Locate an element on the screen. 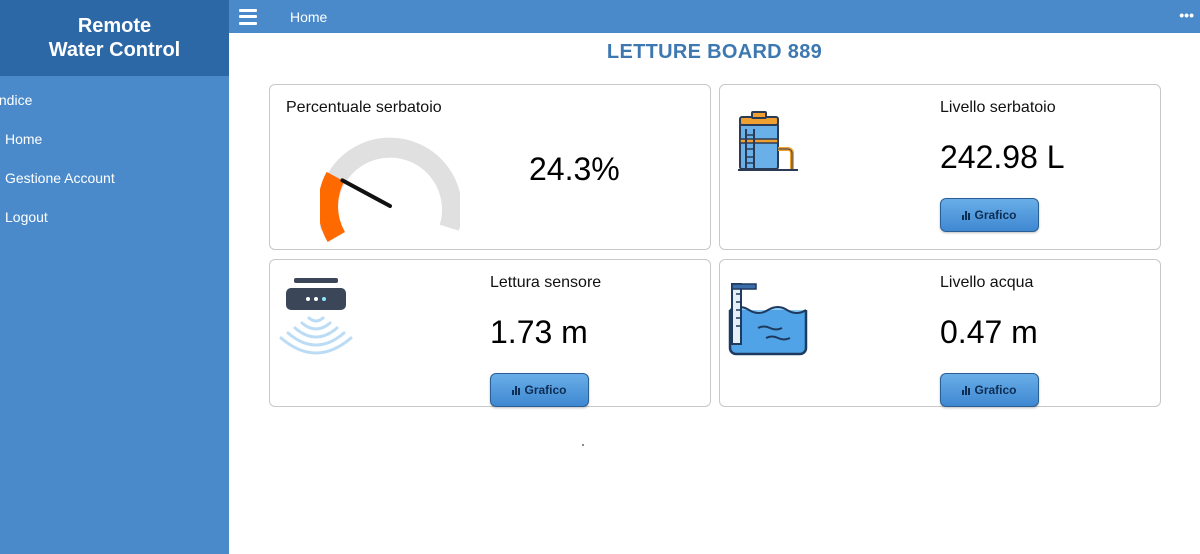  sidebar-menu: Indice Home Gestione Account Logout is located at coordinates (114, 158).